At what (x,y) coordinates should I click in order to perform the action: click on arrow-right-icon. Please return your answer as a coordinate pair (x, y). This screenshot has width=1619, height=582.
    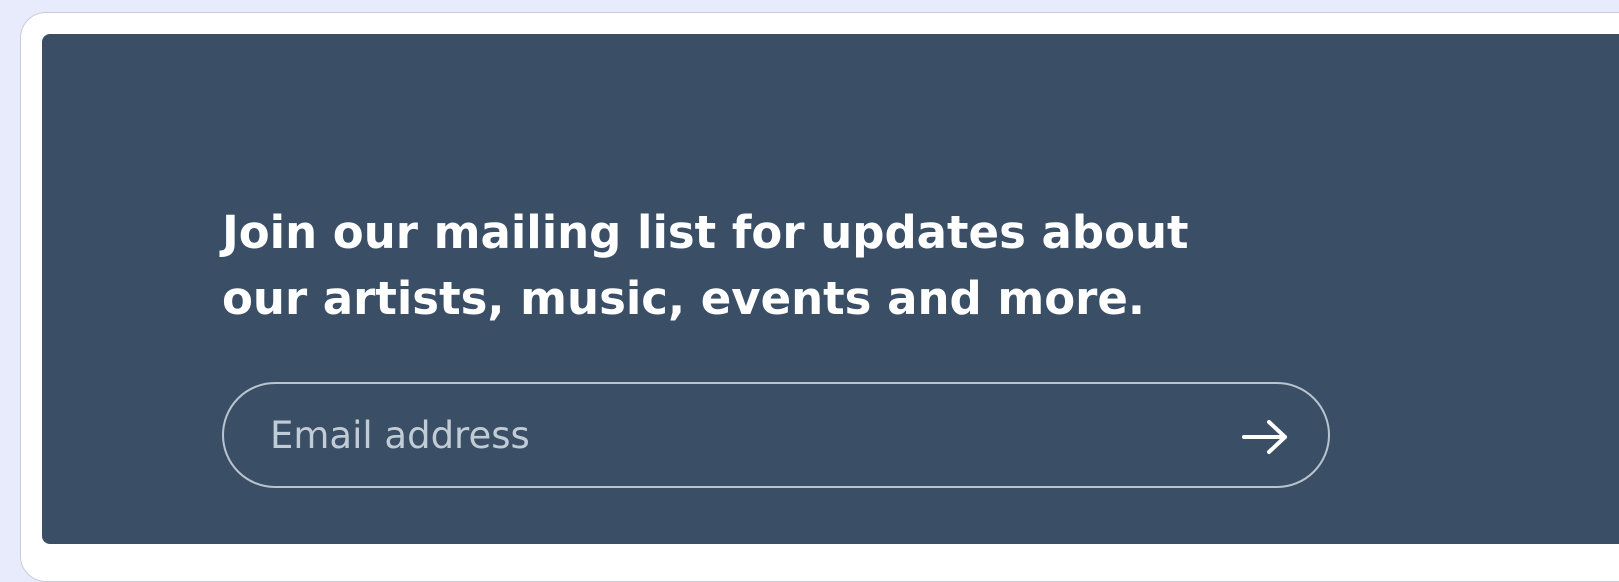
    Looking at the image, I should click on (1268, 437).